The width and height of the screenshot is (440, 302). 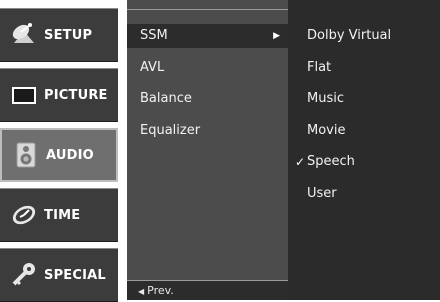 I want to click on category-label: PICTURE, so click(x=76, y=95).